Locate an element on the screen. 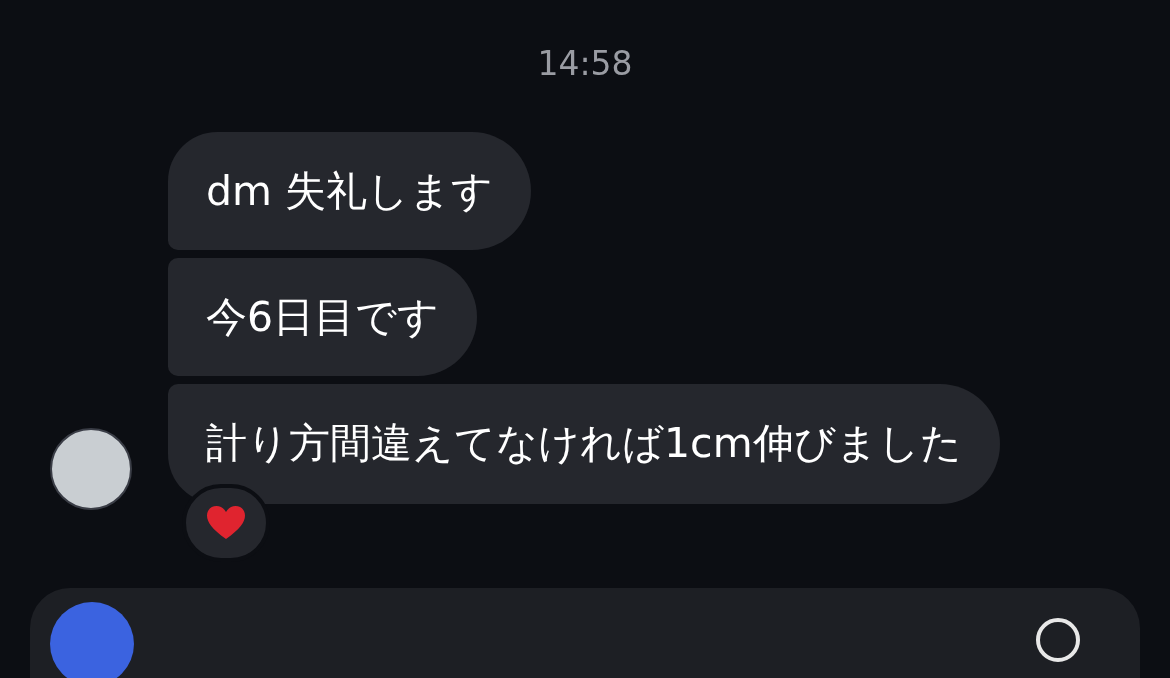  heart-icon is located at coordinates (226, 523).